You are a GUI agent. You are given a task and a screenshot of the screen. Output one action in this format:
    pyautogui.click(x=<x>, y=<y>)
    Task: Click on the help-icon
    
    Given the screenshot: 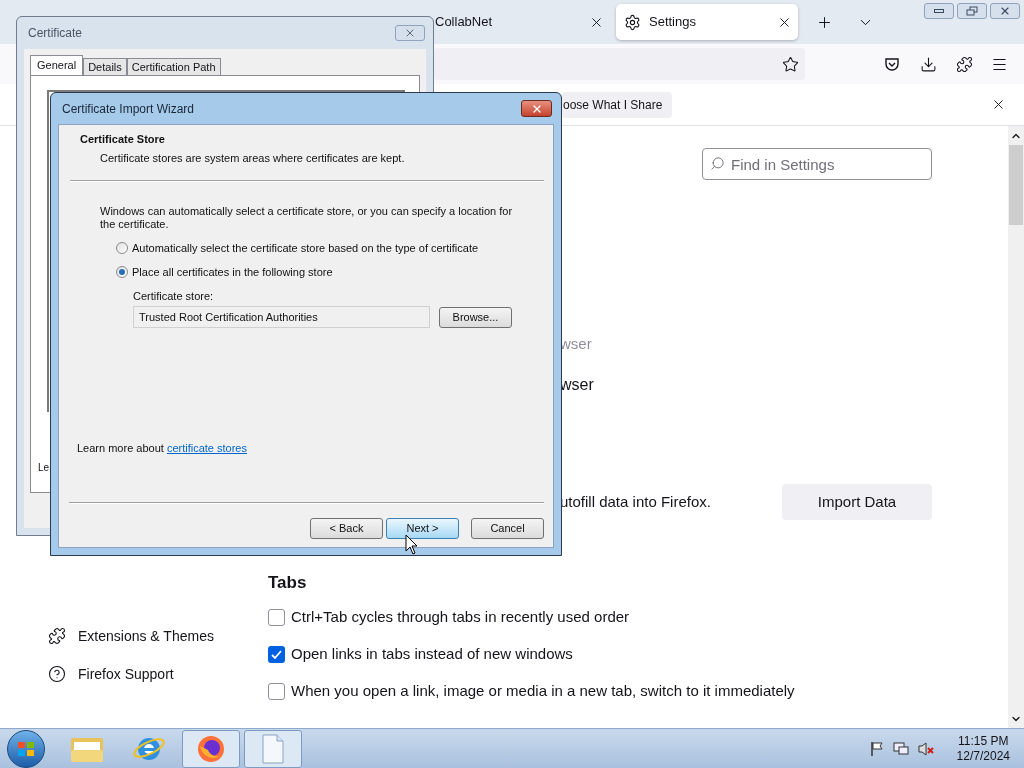 What is the action you would take?
    pyautogui.click(x=57, y=674)
    